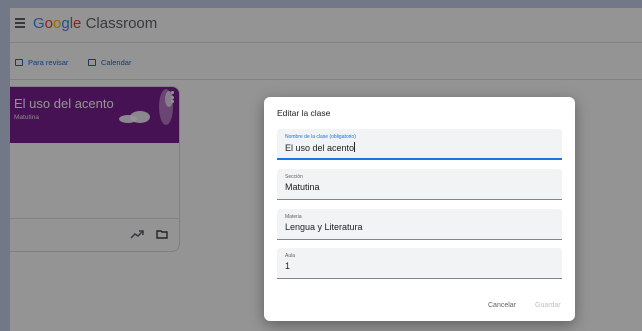 This screenshot has width=642, height=331. I want to click on subject-value: Lengua y Literatura, so click(324, 227).